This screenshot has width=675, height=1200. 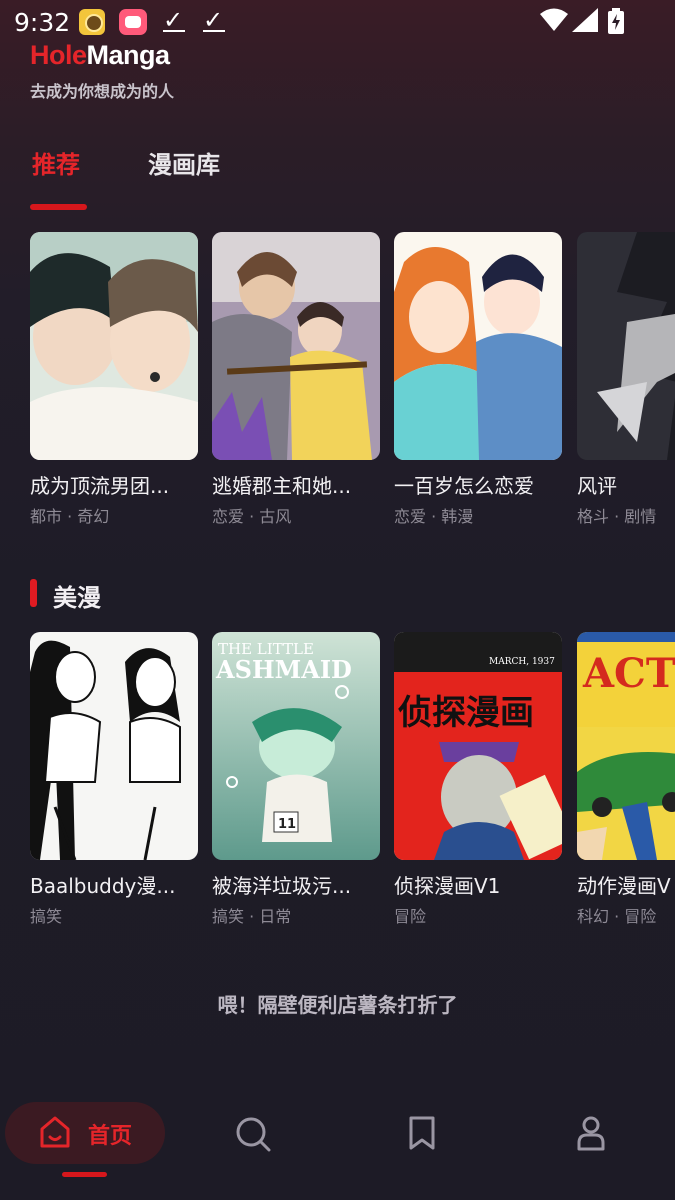 What do you see at coordinates (617, 916) in the screenshot?
I see `comic-tags: 科幻 · 冒险` at bounding box center [617, 916].